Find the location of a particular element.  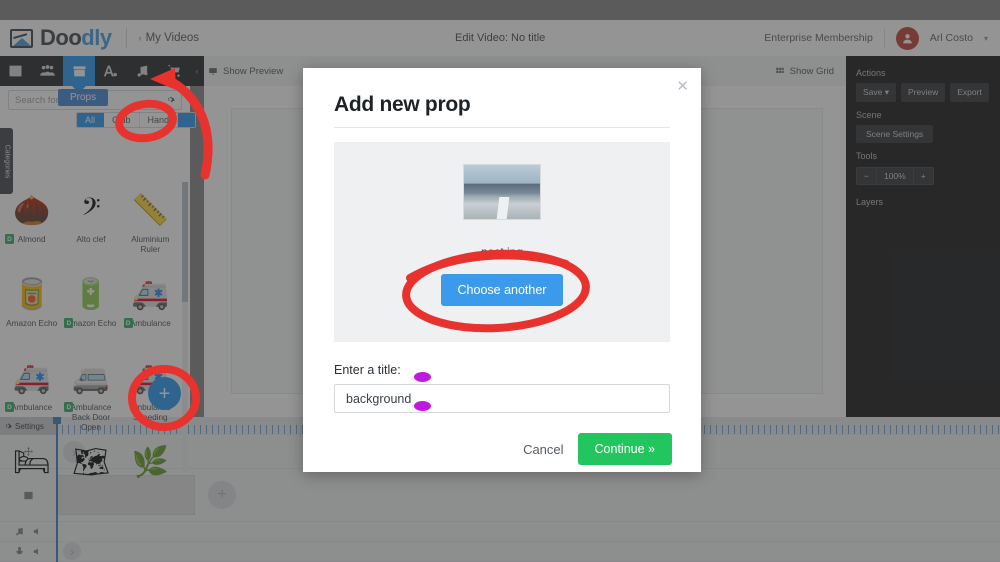

categories-label: Categories is located at coordinates (7, 161).